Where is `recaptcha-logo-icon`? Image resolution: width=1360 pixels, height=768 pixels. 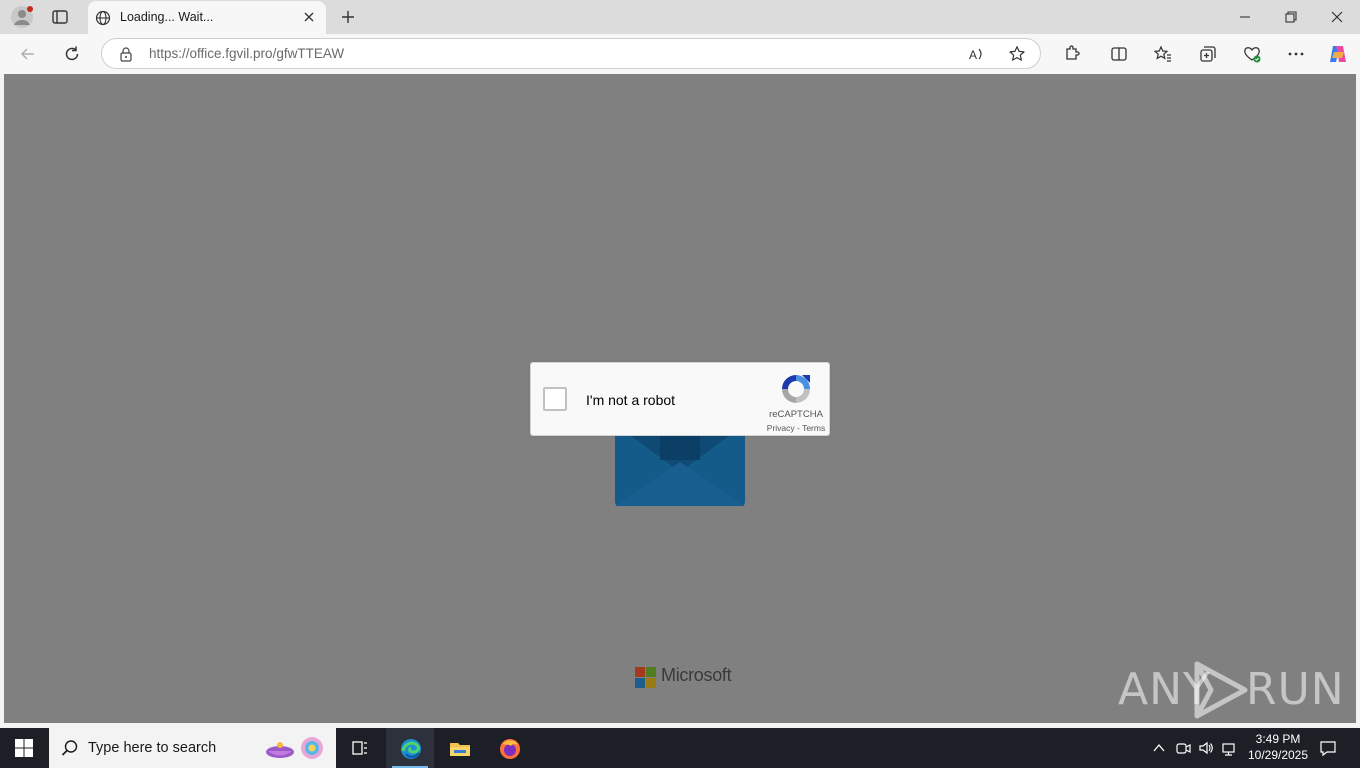
recaptcha-logo-icon is located at coordinates (796, 389).